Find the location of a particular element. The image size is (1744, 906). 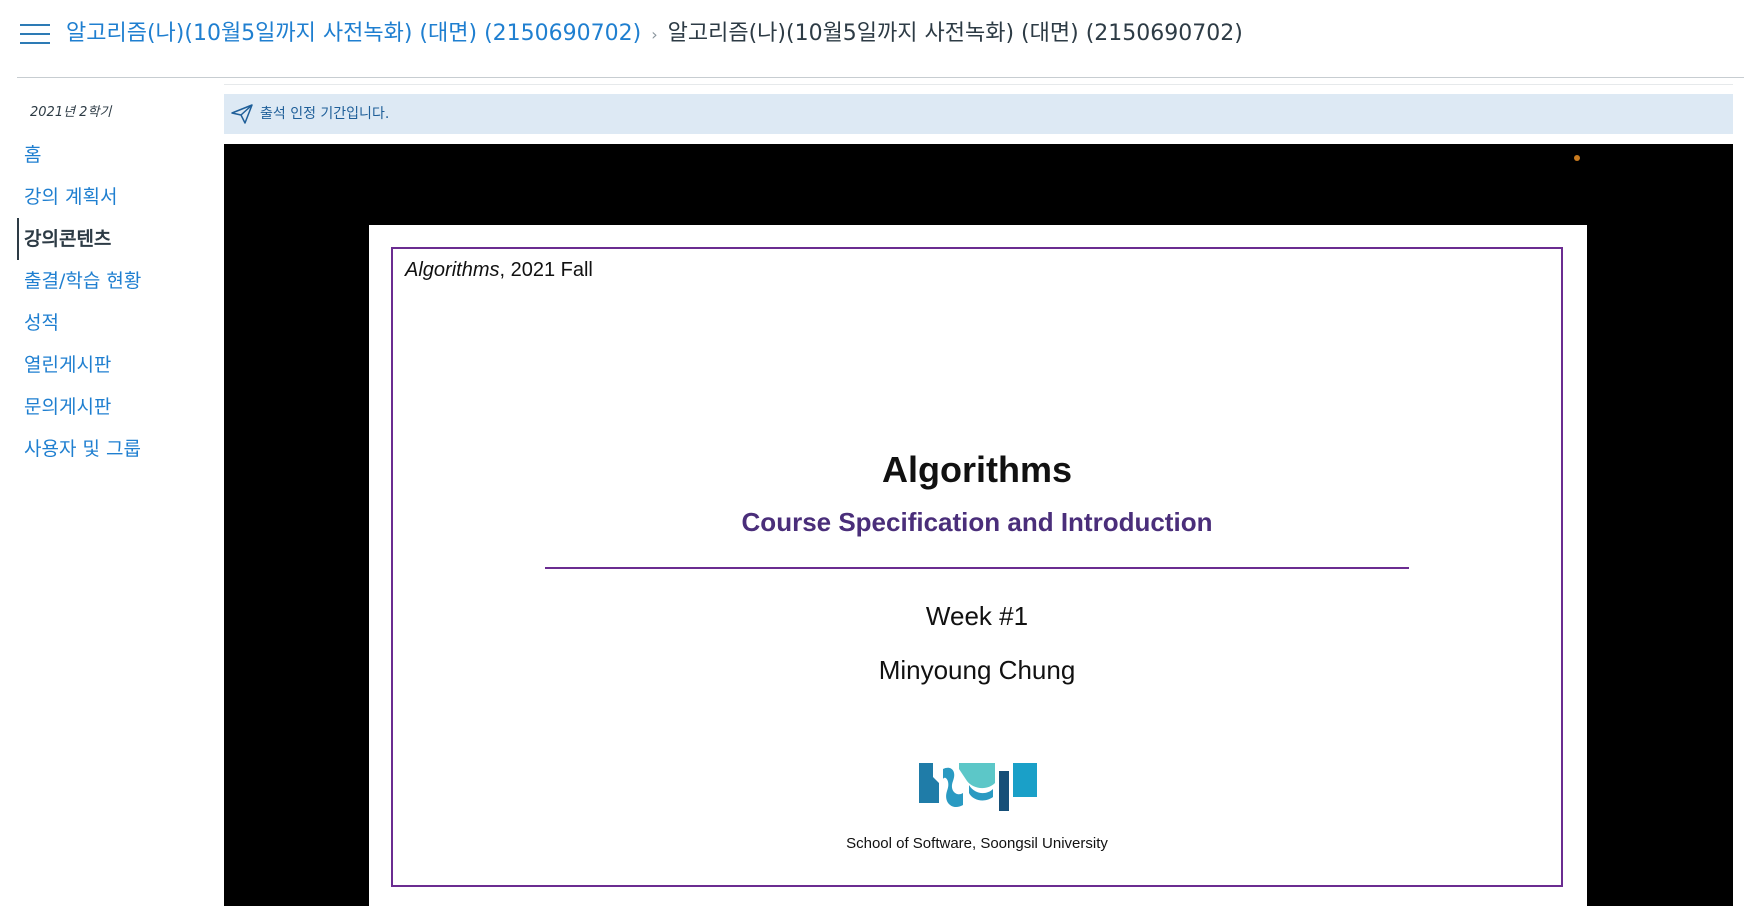

breadcrumb-current-page: 알고리즘(나)(10월5일까지 사전녹화) (대면) (2150690702) is located at coordinates (955, 33).